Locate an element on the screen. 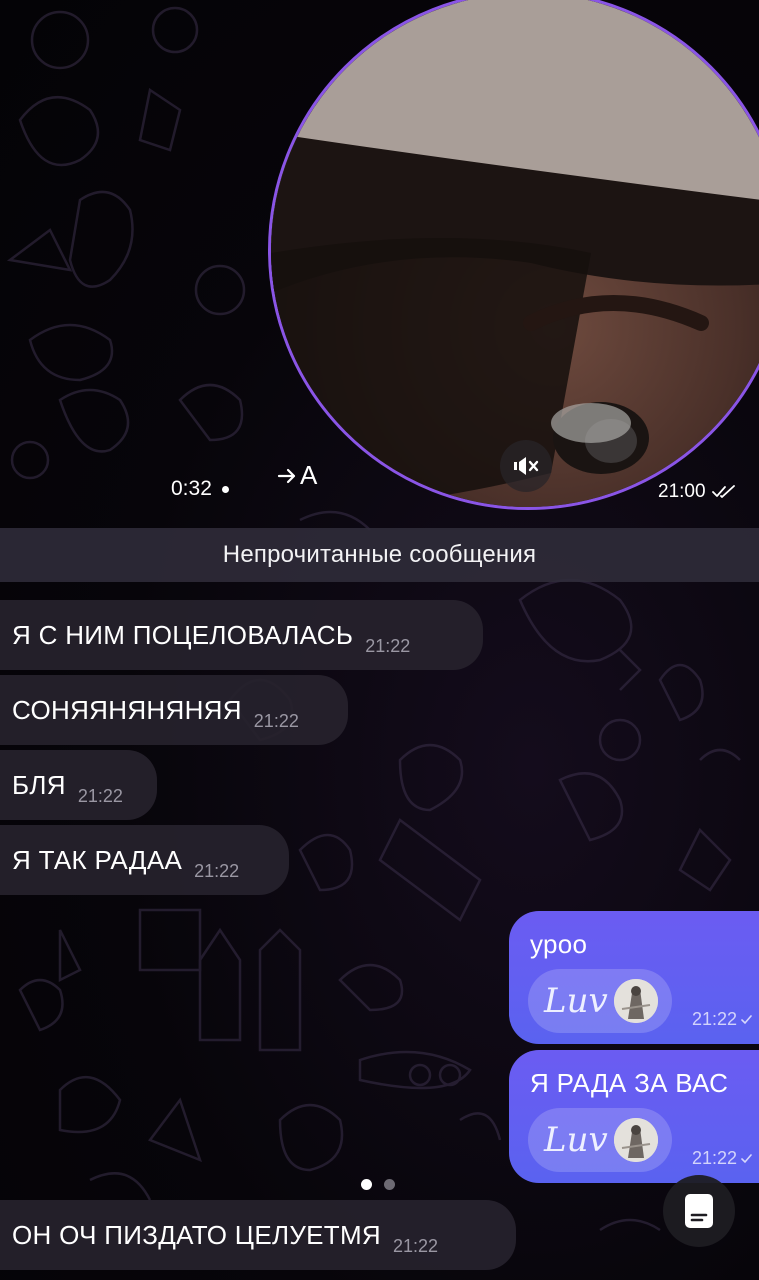  message-text: ОН ОЧ ПИЗДАТО ЦЕЛУЕТМЯ is located at coordinates (197, 1234).